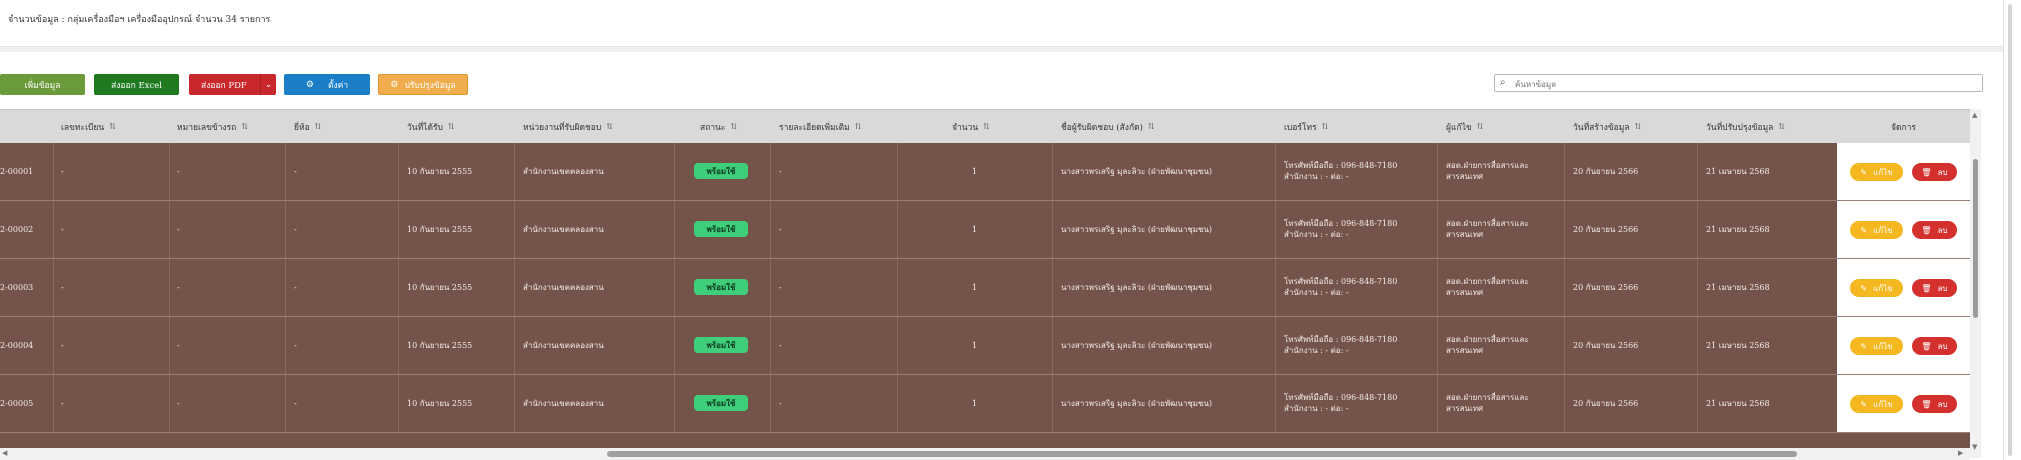  I want to click on table-vertical-scrollbar: ▲ ▼, so click(1975, 283).